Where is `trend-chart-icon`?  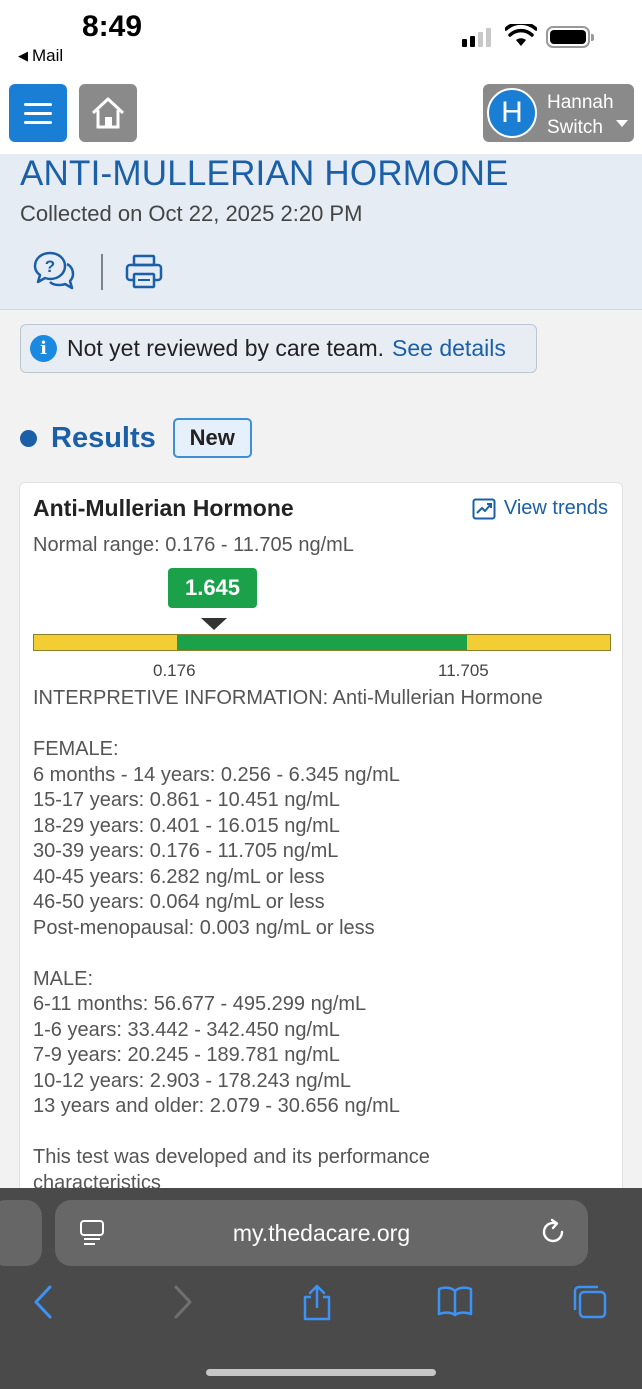
trend-chart-icon is located at coordinates (484, 508).